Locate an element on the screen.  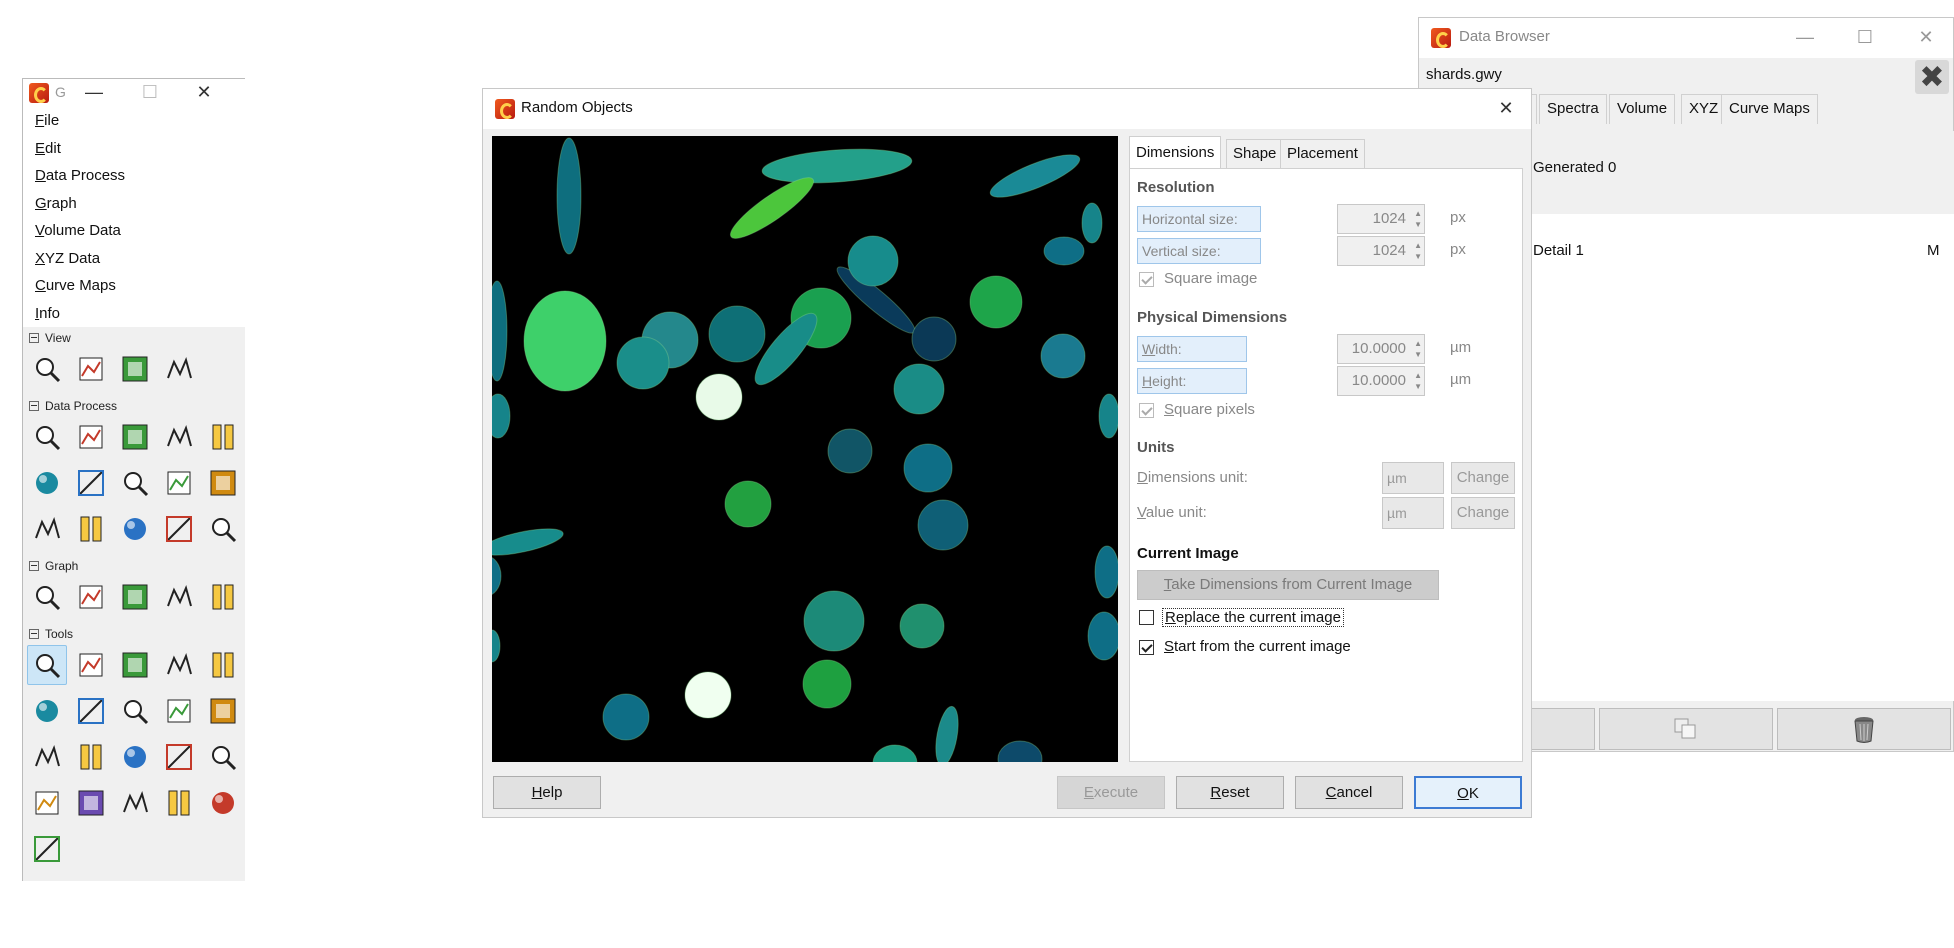
start-from-current-checkbox is located at coordinates (1146, 647).